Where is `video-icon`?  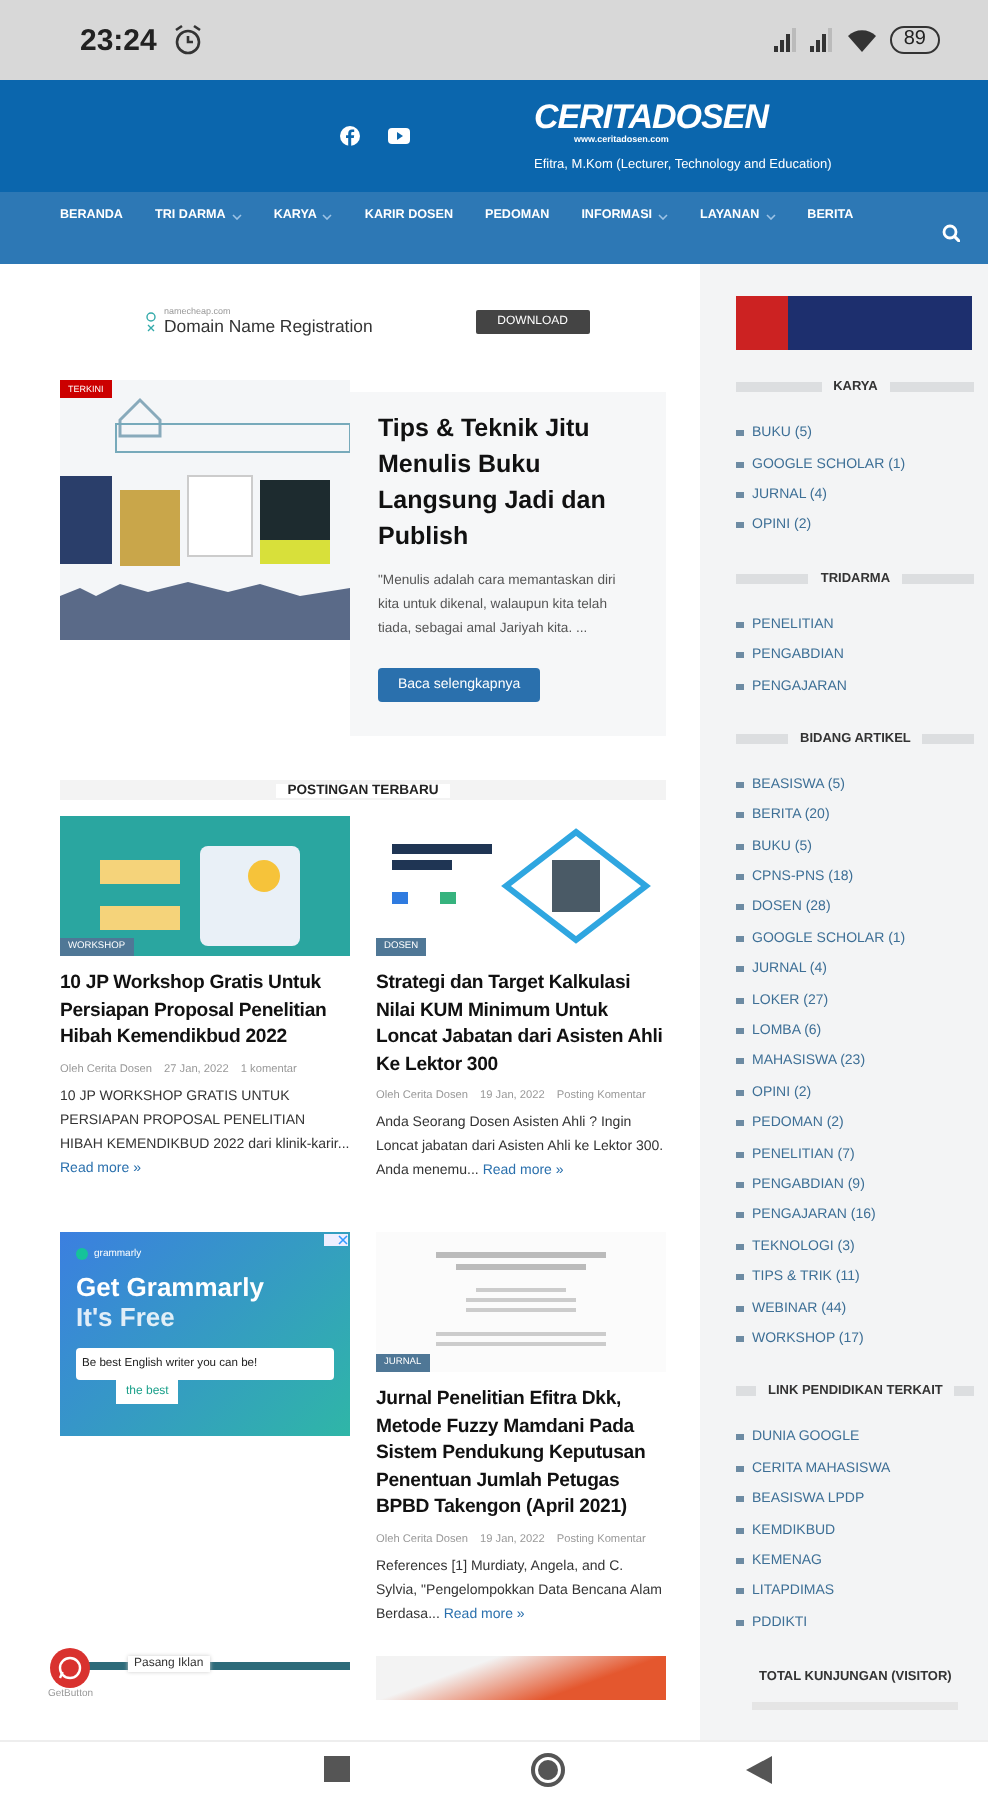
video-icon is located at coordinates (399, 136).